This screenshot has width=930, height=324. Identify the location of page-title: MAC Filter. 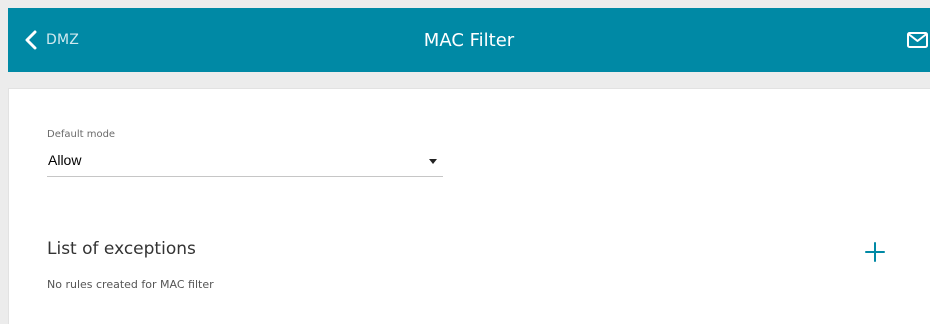
(469, 40).